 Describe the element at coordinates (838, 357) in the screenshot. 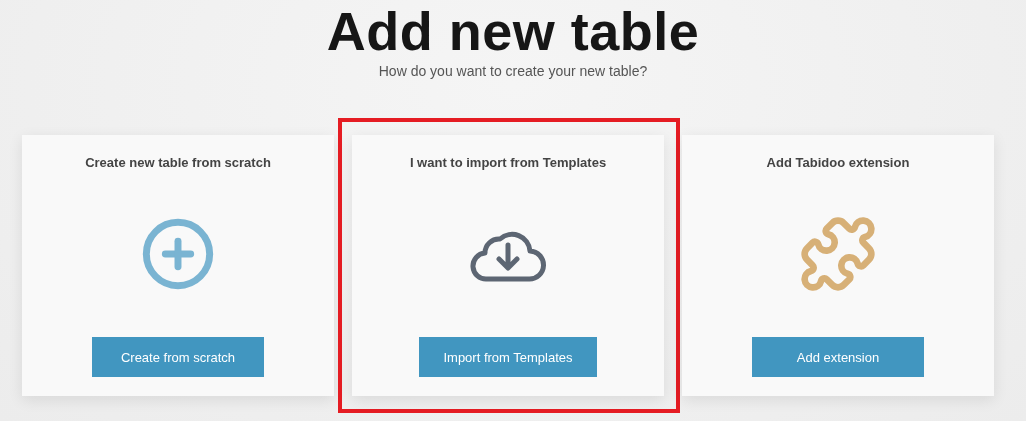

I see `action-button: Add extension` at that location.